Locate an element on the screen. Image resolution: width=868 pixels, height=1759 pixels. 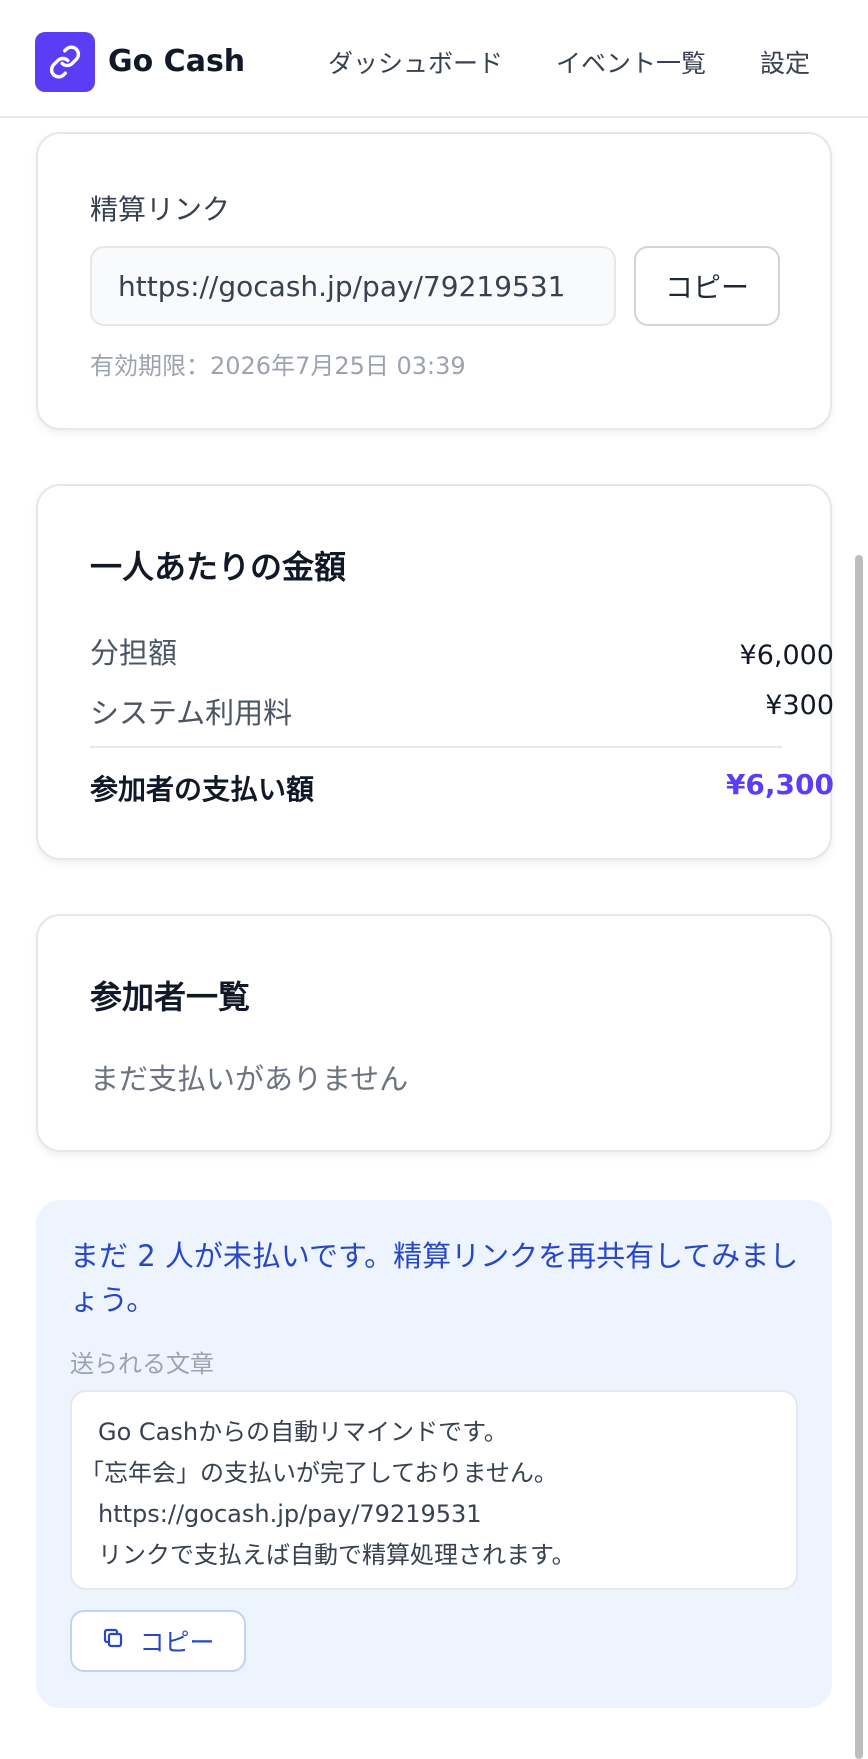
participants-card: 参加者一覧 まだ支払いがありません is located at coordinates (434, 1033).